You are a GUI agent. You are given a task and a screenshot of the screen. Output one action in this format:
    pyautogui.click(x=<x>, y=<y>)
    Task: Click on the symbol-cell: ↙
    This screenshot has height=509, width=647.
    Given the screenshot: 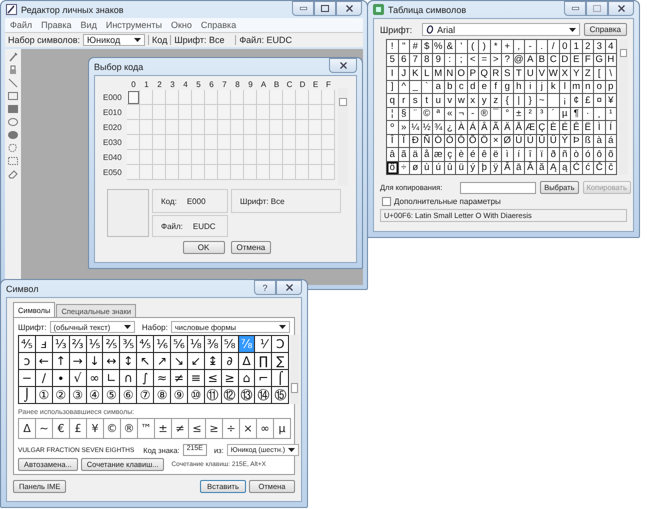 What is the action you would take?
    pyautogui.click(x=196, y=361)
    